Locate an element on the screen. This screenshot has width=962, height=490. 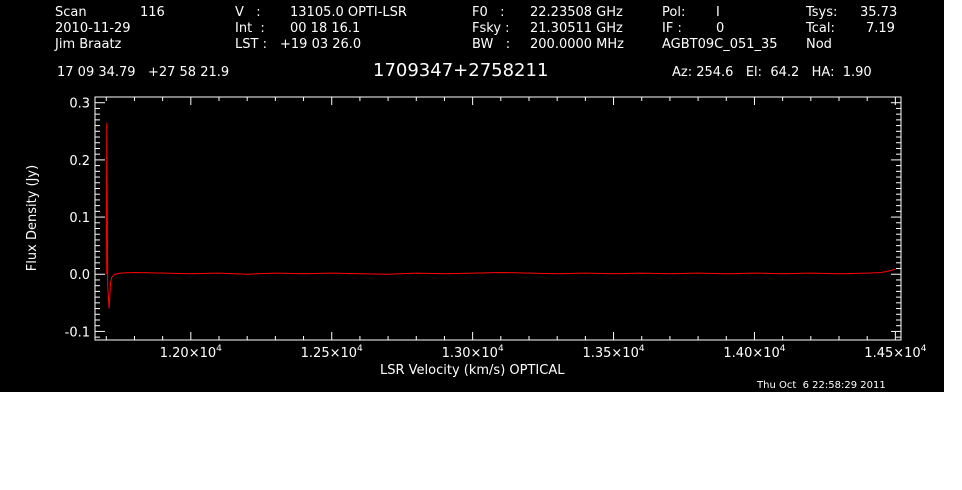
y-tick-label: 0.2 is located at coordinates (79, 161).